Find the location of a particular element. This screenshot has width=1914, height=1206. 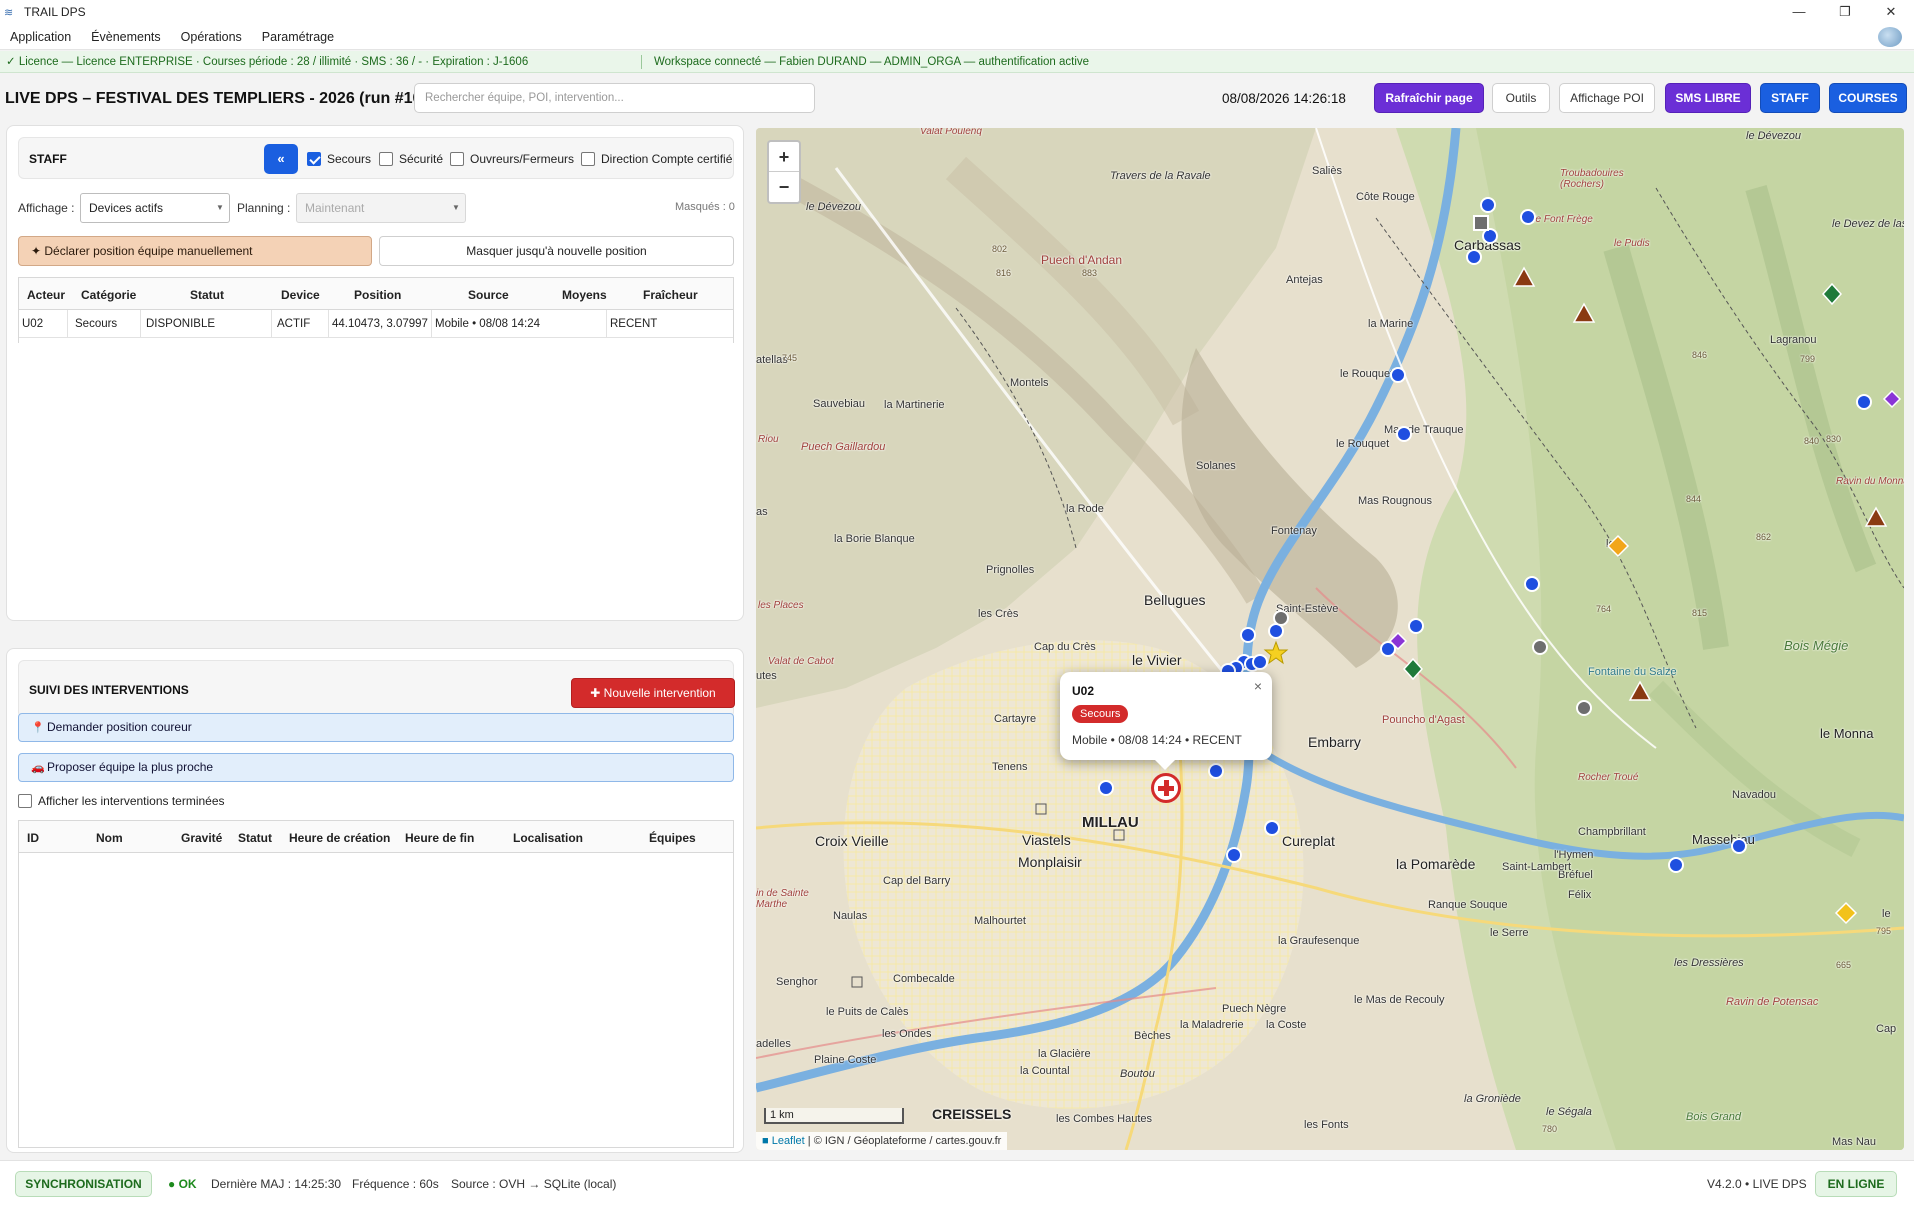

filter-secours: Secours is located at coordinates (339, 159).